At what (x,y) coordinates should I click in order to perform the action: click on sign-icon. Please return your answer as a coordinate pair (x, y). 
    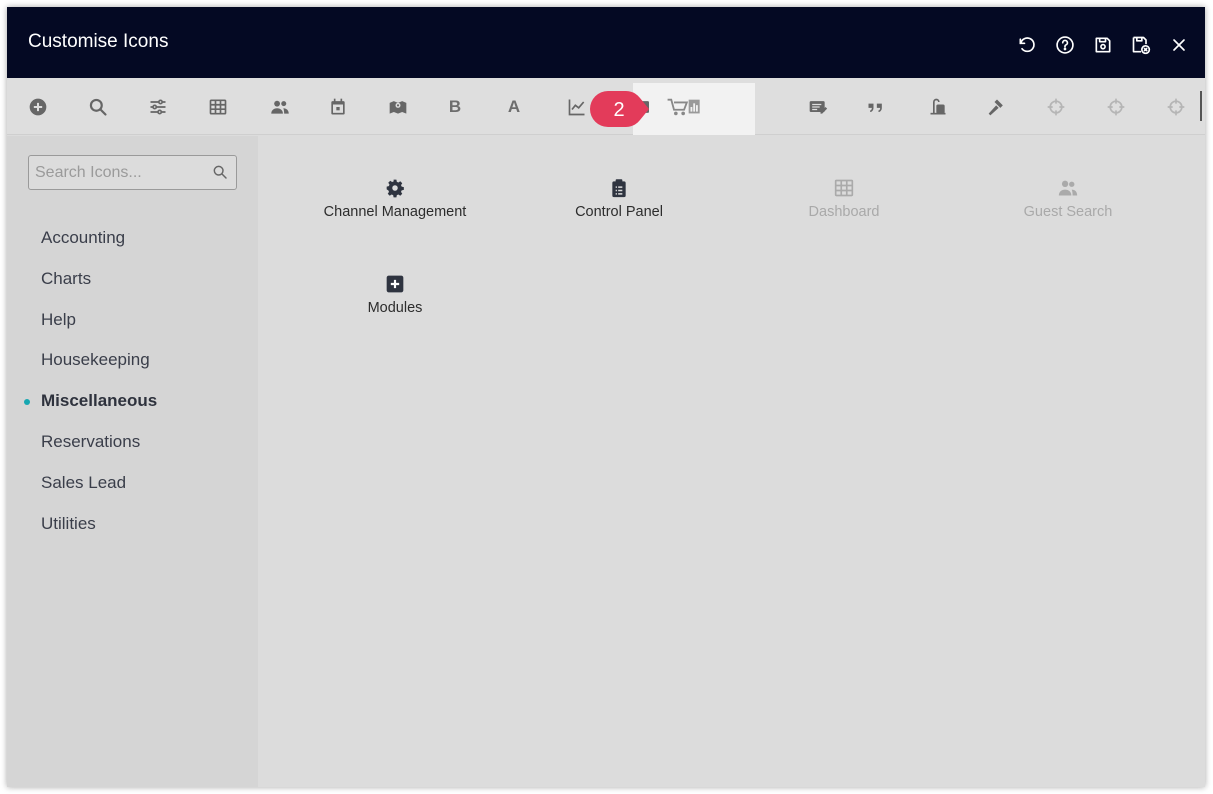
    Looking at the image, I should click on (938, 107).